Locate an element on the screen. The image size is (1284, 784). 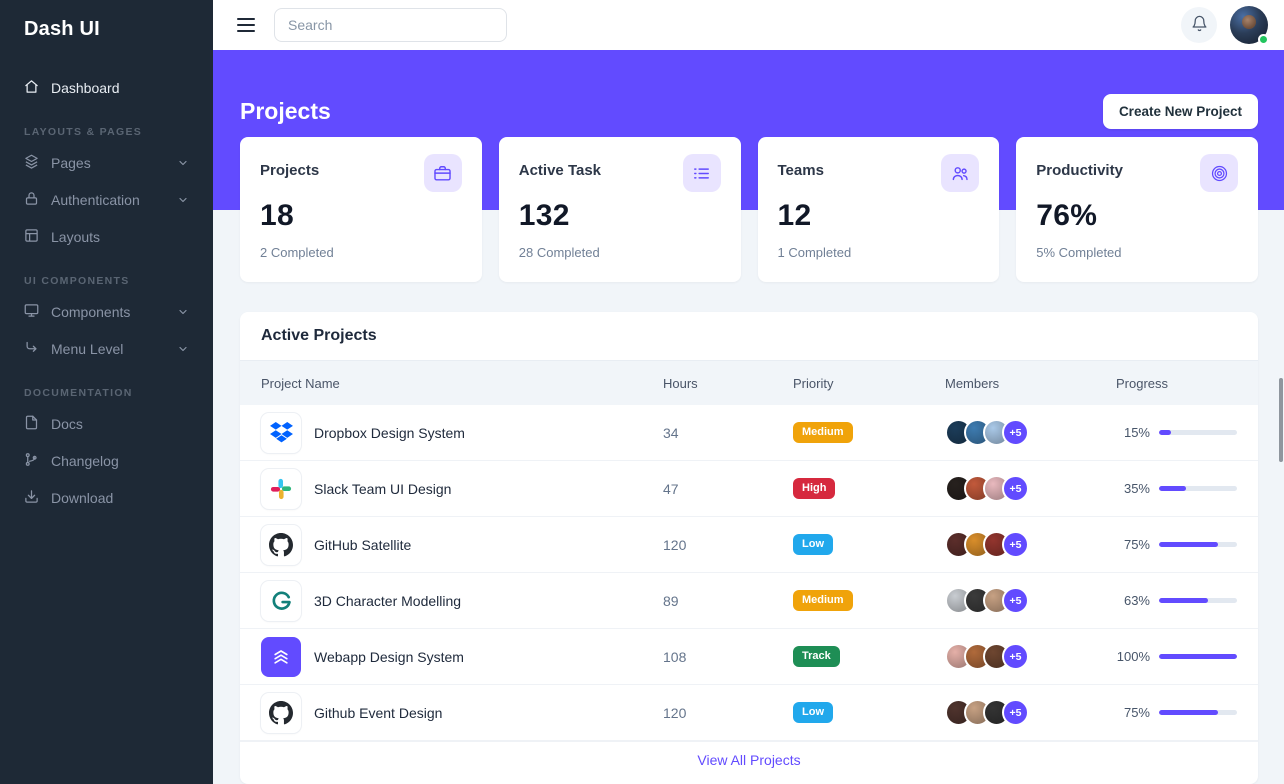
sidebar-item-dashboard: Dashboard is located at coordinates (106, 87).